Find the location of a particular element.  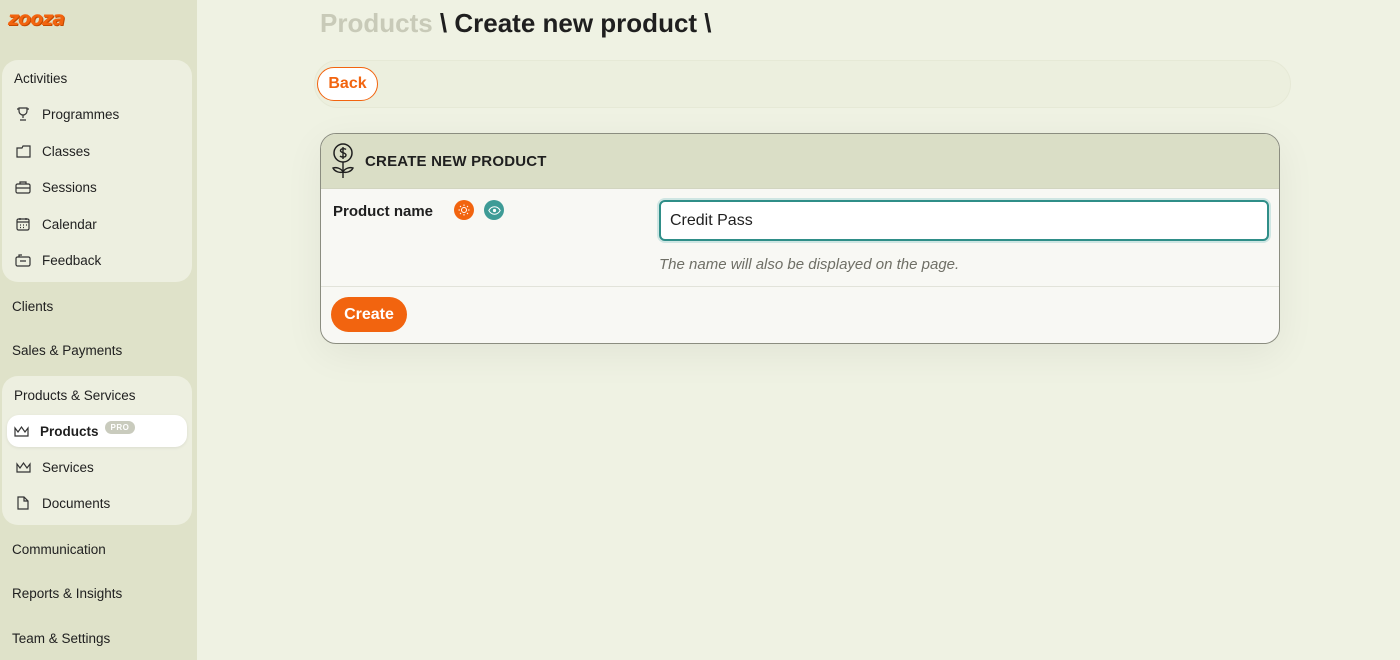

breadcrumb: Products \ Create new product \ is located at coordinates (516, 23).